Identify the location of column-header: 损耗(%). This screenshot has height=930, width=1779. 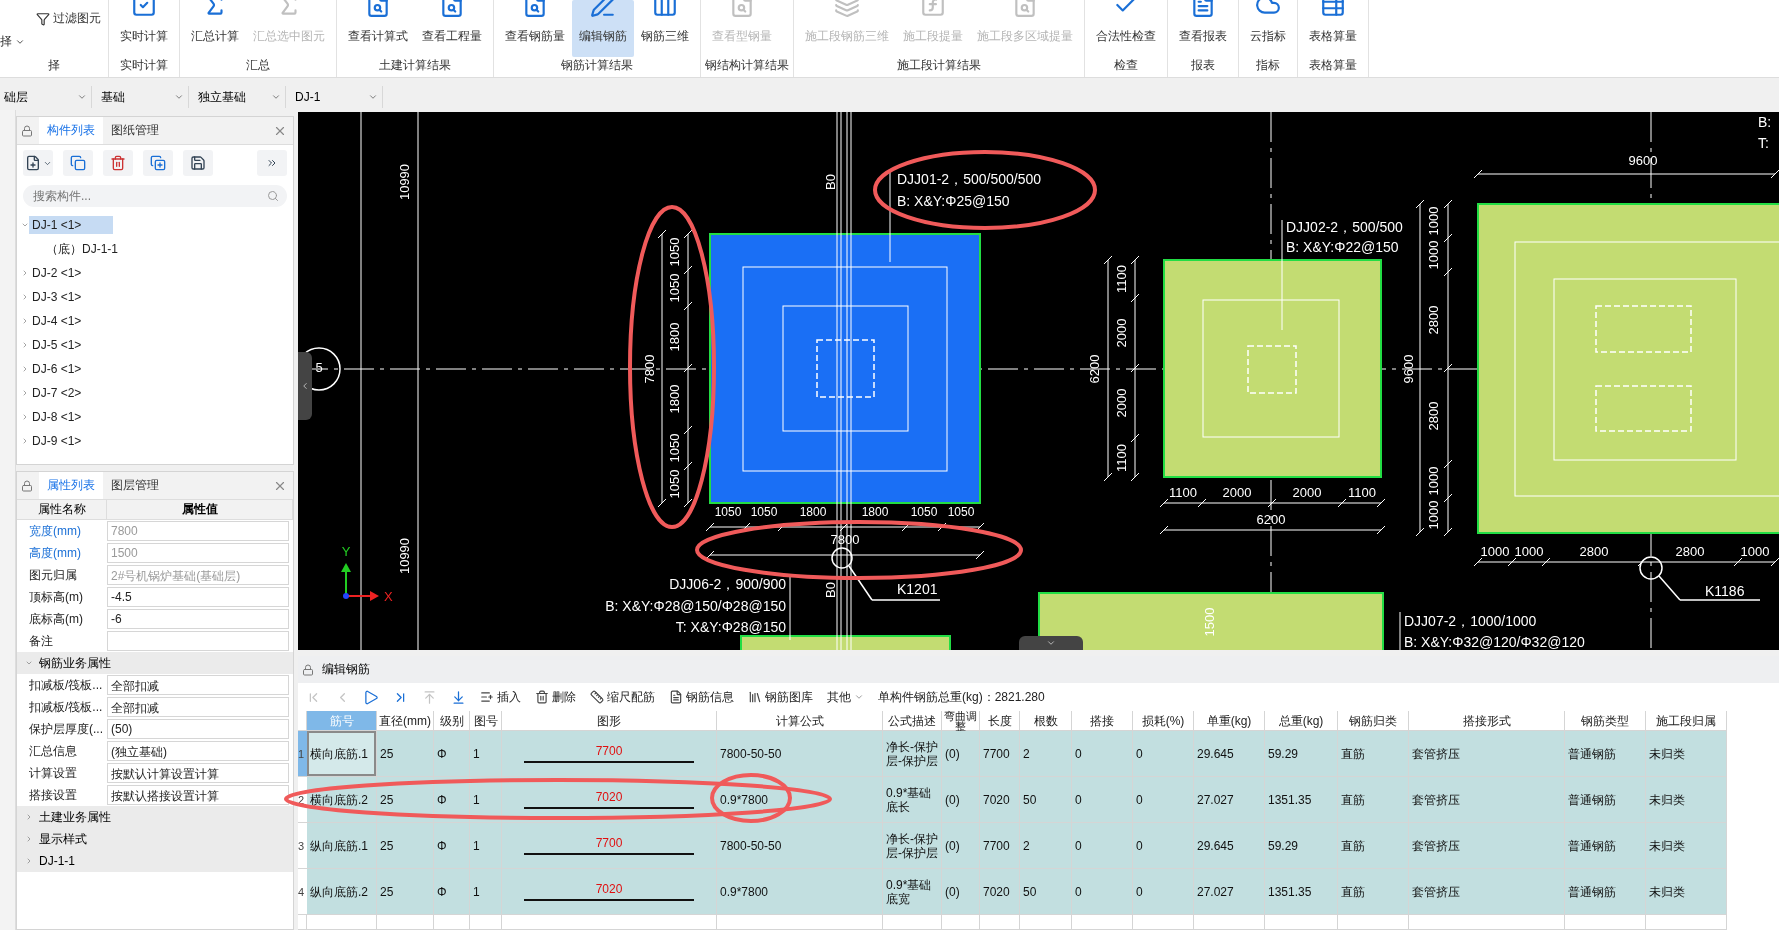
(1163, 721).